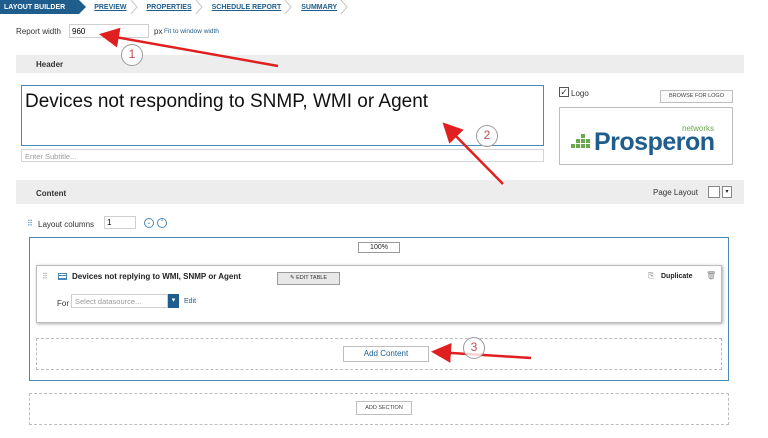  Describe the element at coordinates (132, 55) in the screenshot. I see `annotation-badge-1: 1` at that location.